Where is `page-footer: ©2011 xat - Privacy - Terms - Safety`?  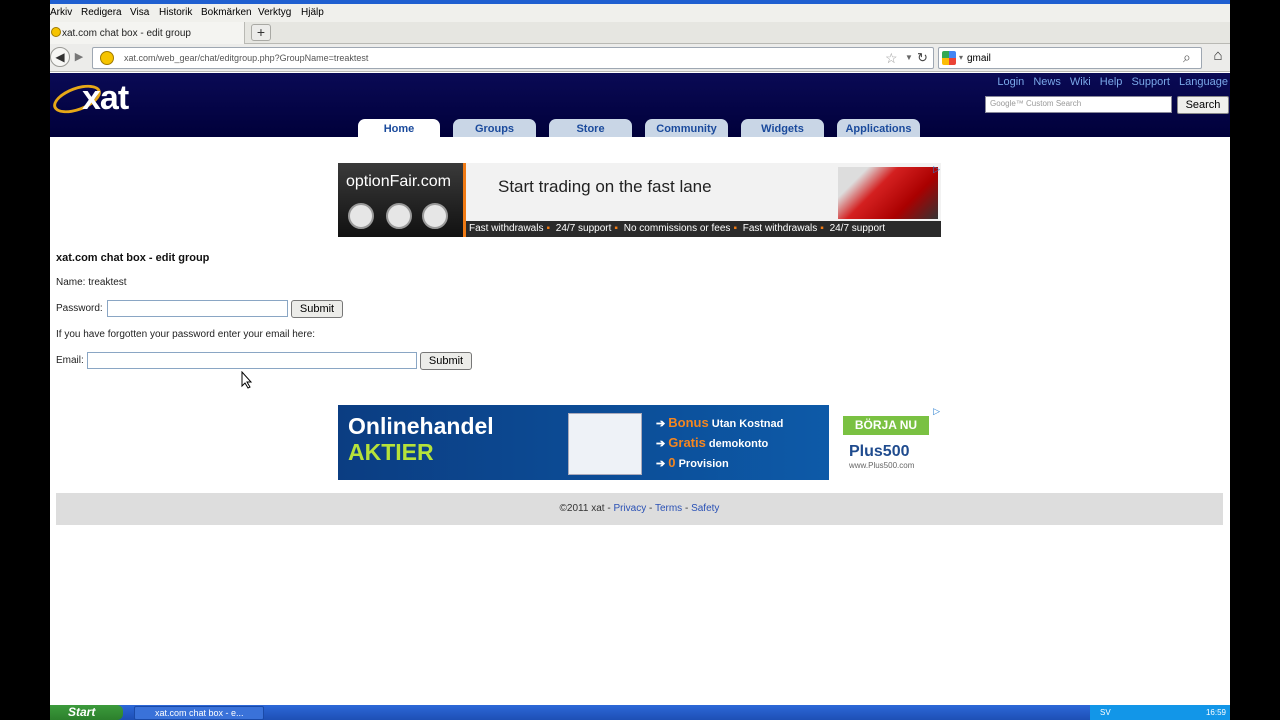
page-footer: ©2011 xat - Privacy - Terms - Safety is located at coordinates (639, 509).